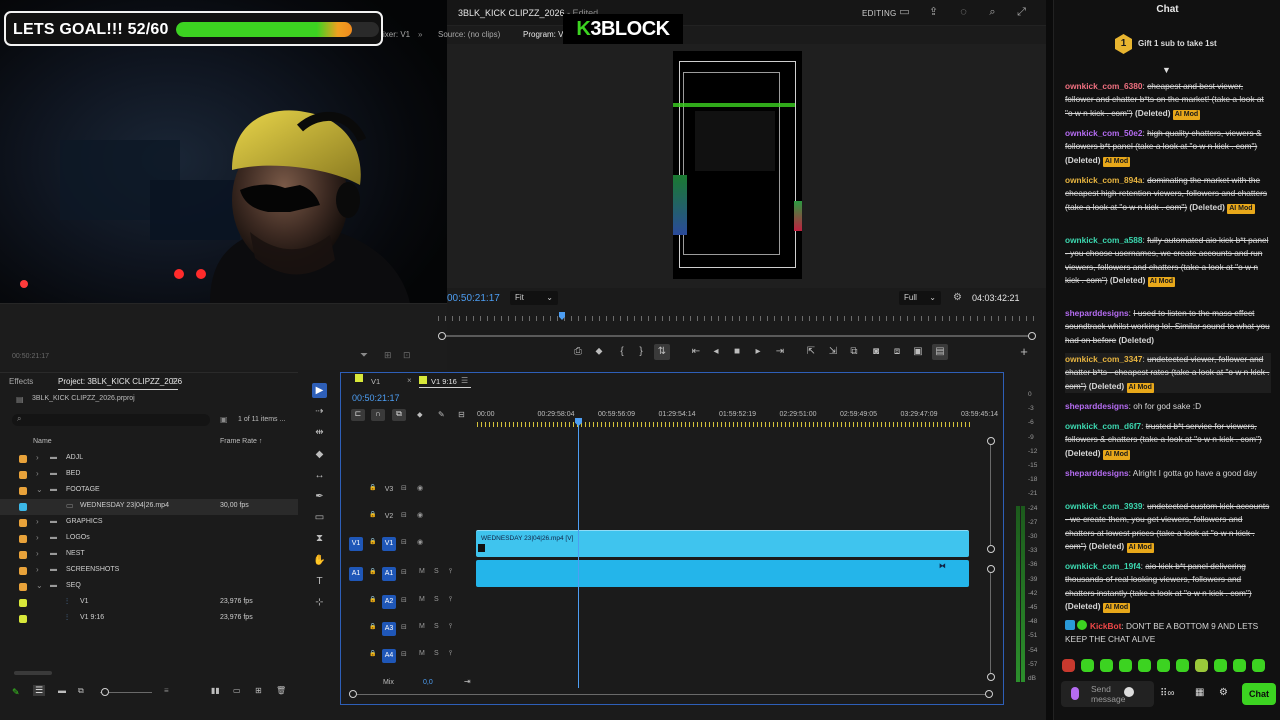  What do you see at coordinates (375, 381) in the screenshot?
I see `tab-sequence-v1: V1` at bounding box center [375, 381].